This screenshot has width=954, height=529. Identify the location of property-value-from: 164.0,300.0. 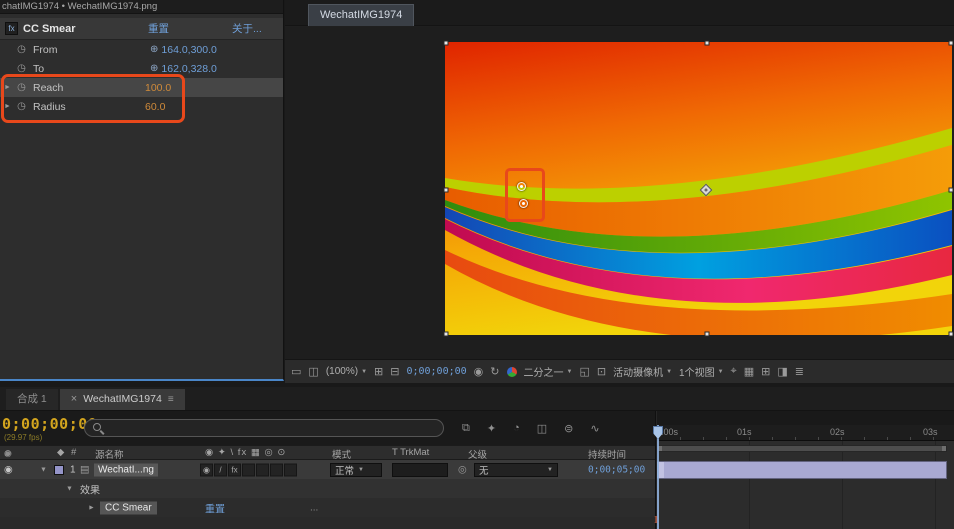
(188, 50).